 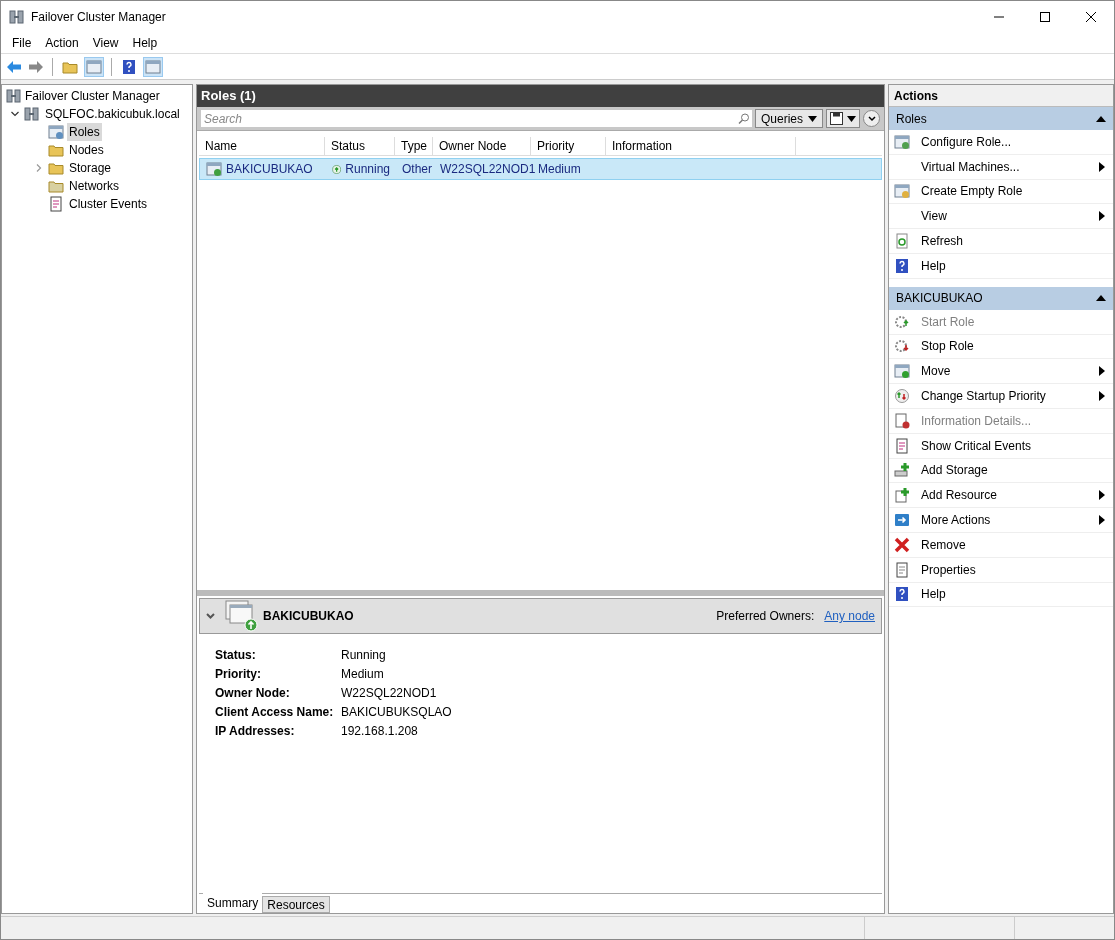 I want to click on tree-item: Networks, so click(x=94, y=186).